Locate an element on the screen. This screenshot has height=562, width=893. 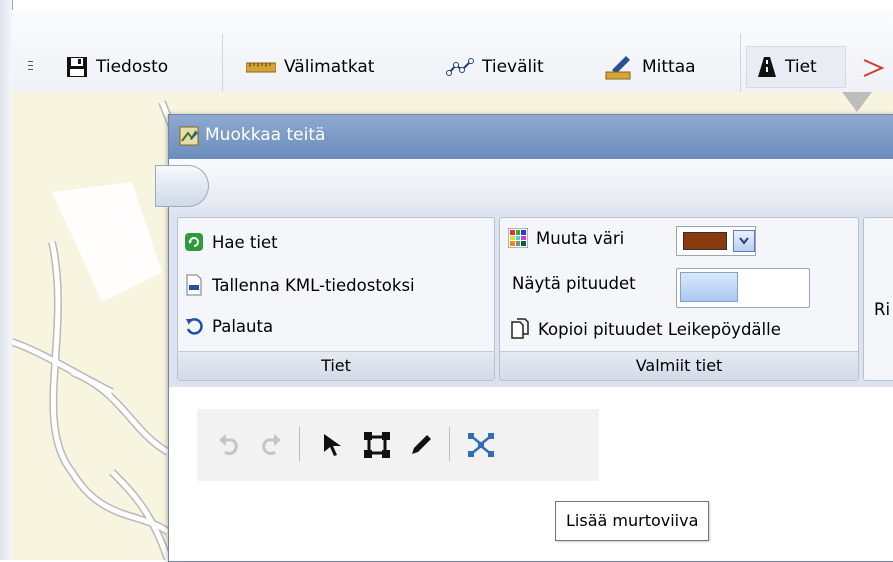
drawing-toolbar is located at coordinates (398, 445).